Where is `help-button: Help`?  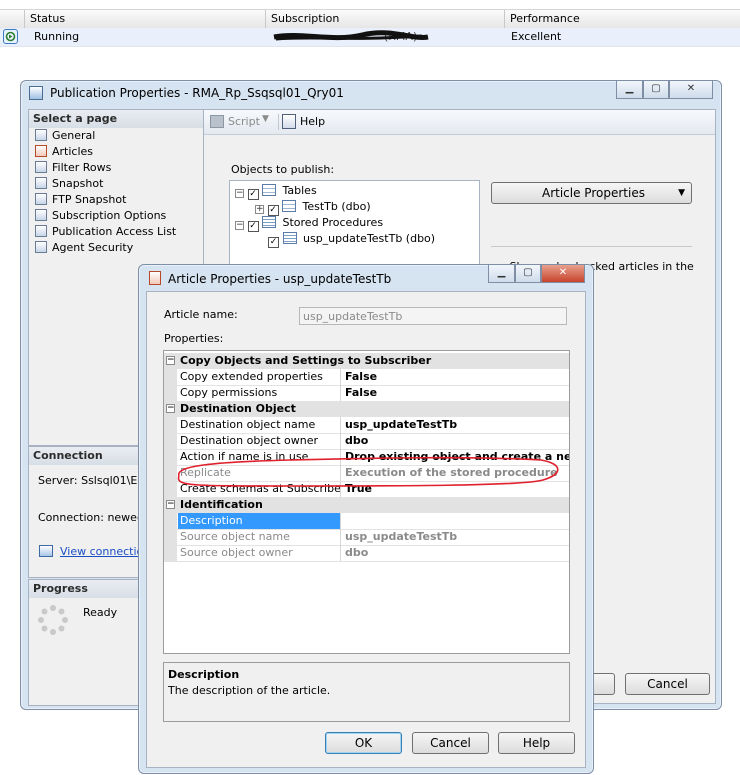
help-button: Help is located at coordinates (536, 743).